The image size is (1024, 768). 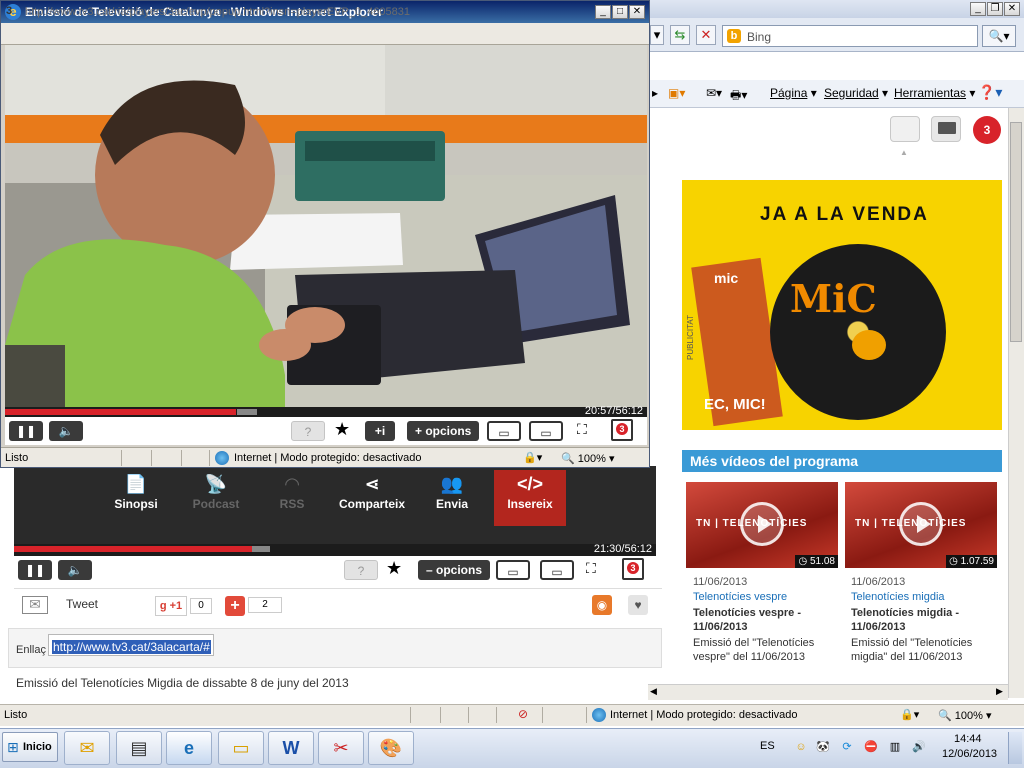 What do you see at coordinates (916, 620) in the screenshot?
I see `video-title-link: Telenotícies migdia - 11/06/2013` at bounding box center [916, 620].